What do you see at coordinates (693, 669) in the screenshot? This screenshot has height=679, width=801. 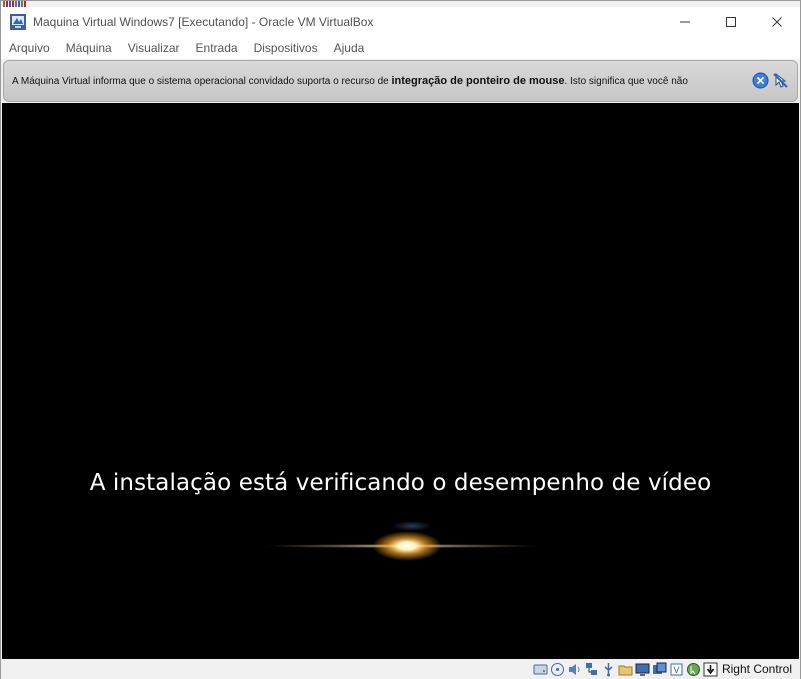 I see `mouse-integration-icon` at bounding box center [693, 669].